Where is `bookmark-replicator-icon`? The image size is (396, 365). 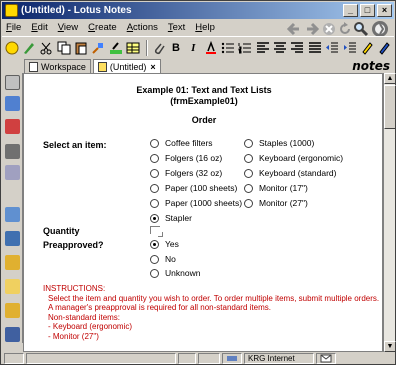 bookmark-replicator-icon is located at coordinates (12, 172).